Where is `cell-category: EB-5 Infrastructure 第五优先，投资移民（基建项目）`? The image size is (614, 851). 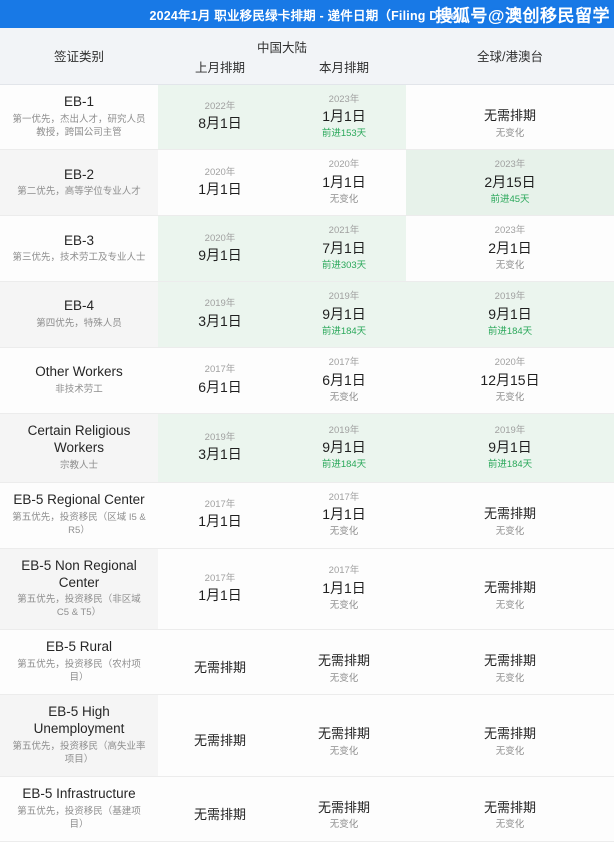 cell-category: EB-5 Infrastructure 第五优先，投资移民（基建项目） is located at coordinates (79, 809).